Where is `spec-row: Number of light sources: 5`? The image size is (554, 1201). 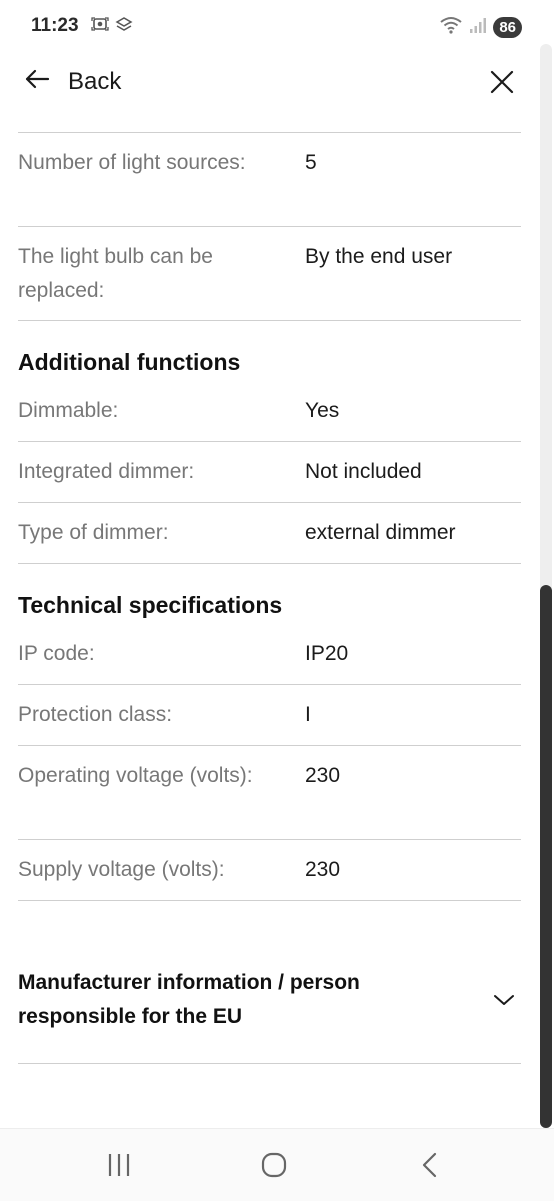
spec-row: Number of light sources: 5 is located at coordinates (269, 180).